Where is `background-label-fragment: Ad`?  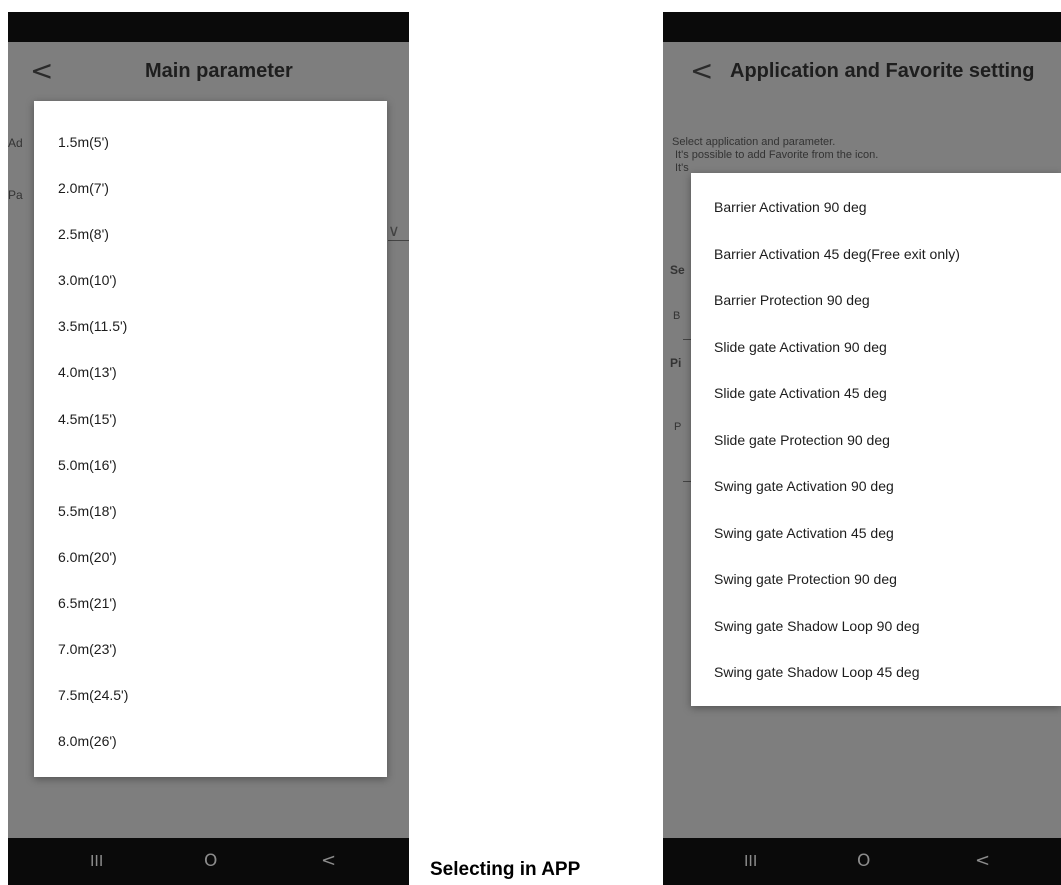 background-label-fragment: Ad is located at coordinates (15, 143).